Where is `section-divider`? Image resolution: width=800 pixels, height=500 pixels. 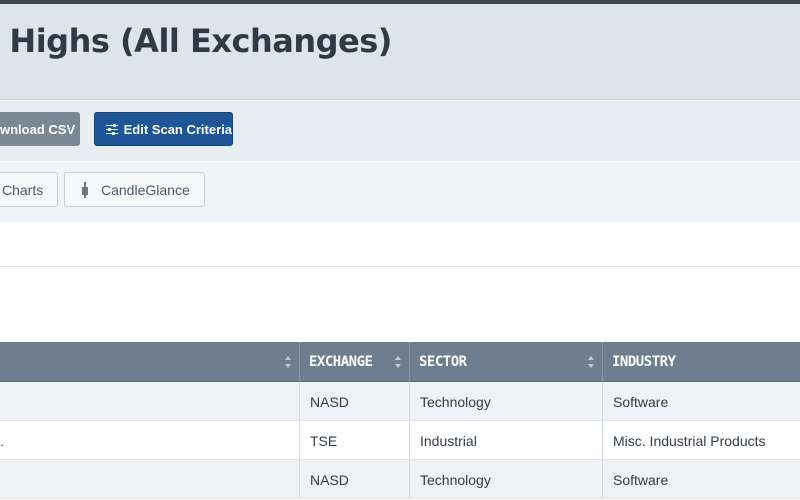 section-divider is located at coordinates (400, 266).